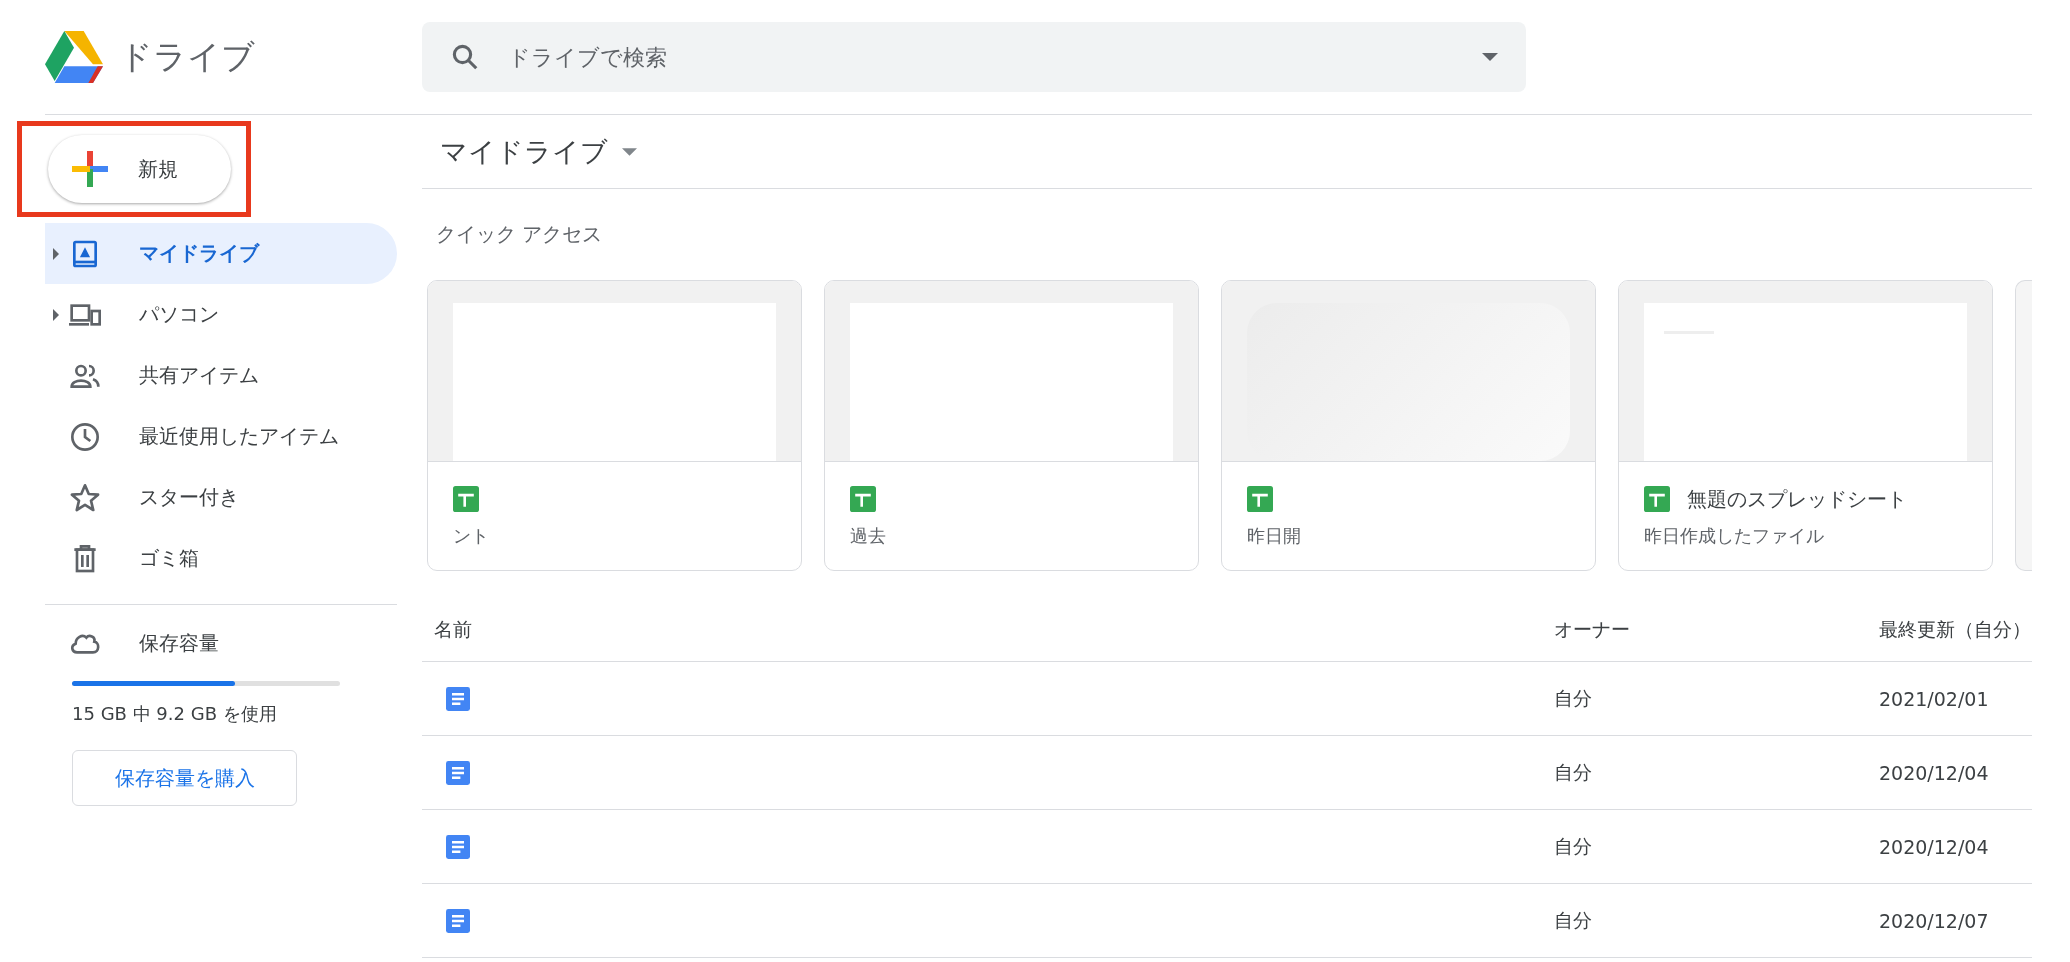 The image size is (2070, 962). I want to click on search-bar: ドライブで検索, so click(974, 57).